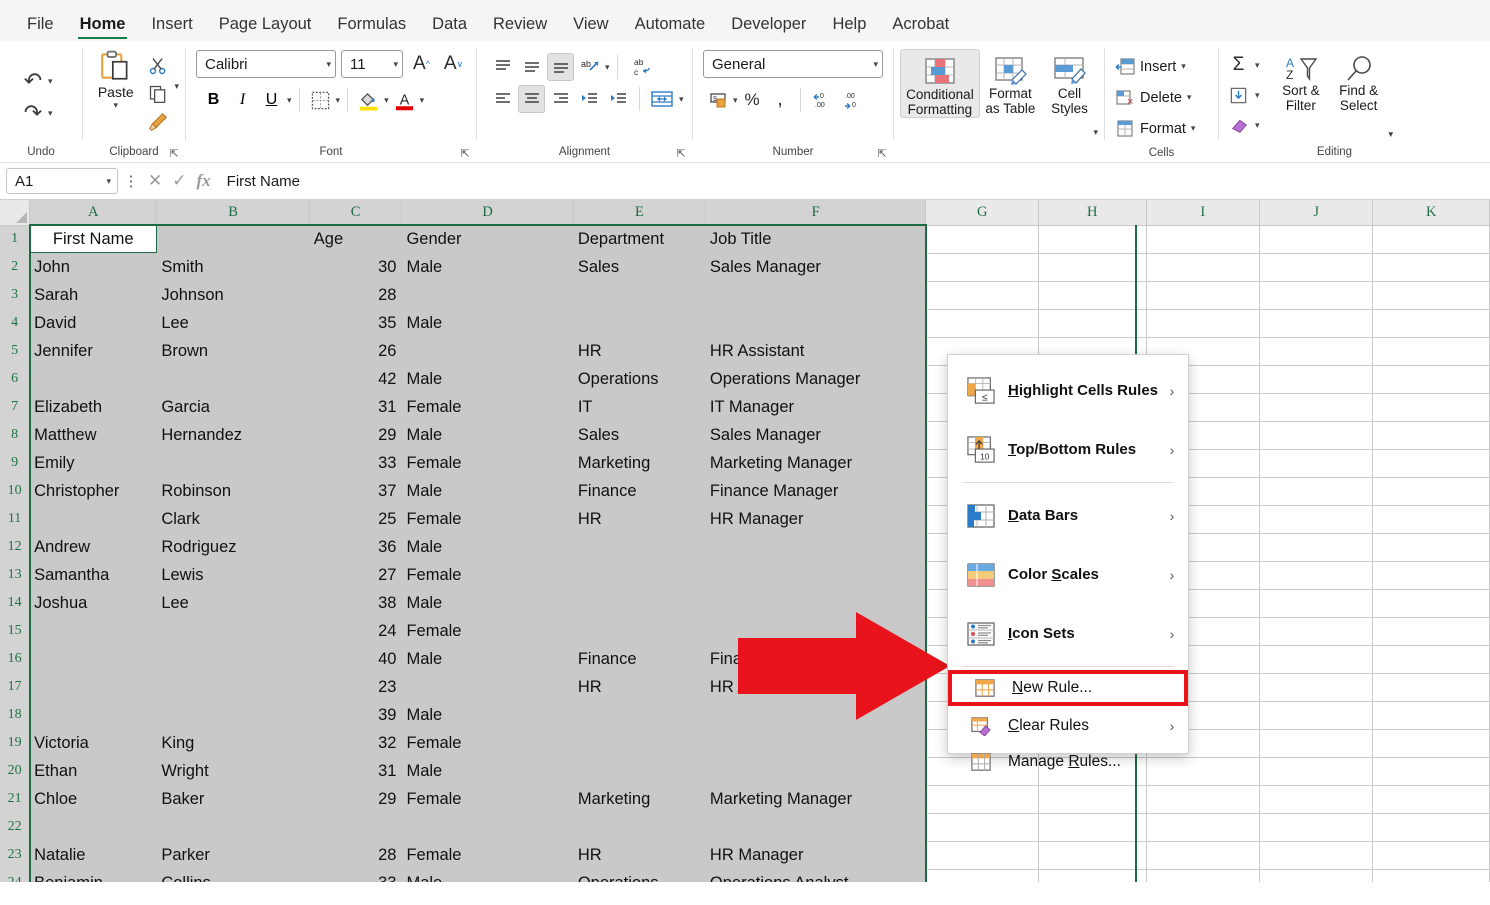  I want to click on cell-B7: Garcia, so click(233, 407).